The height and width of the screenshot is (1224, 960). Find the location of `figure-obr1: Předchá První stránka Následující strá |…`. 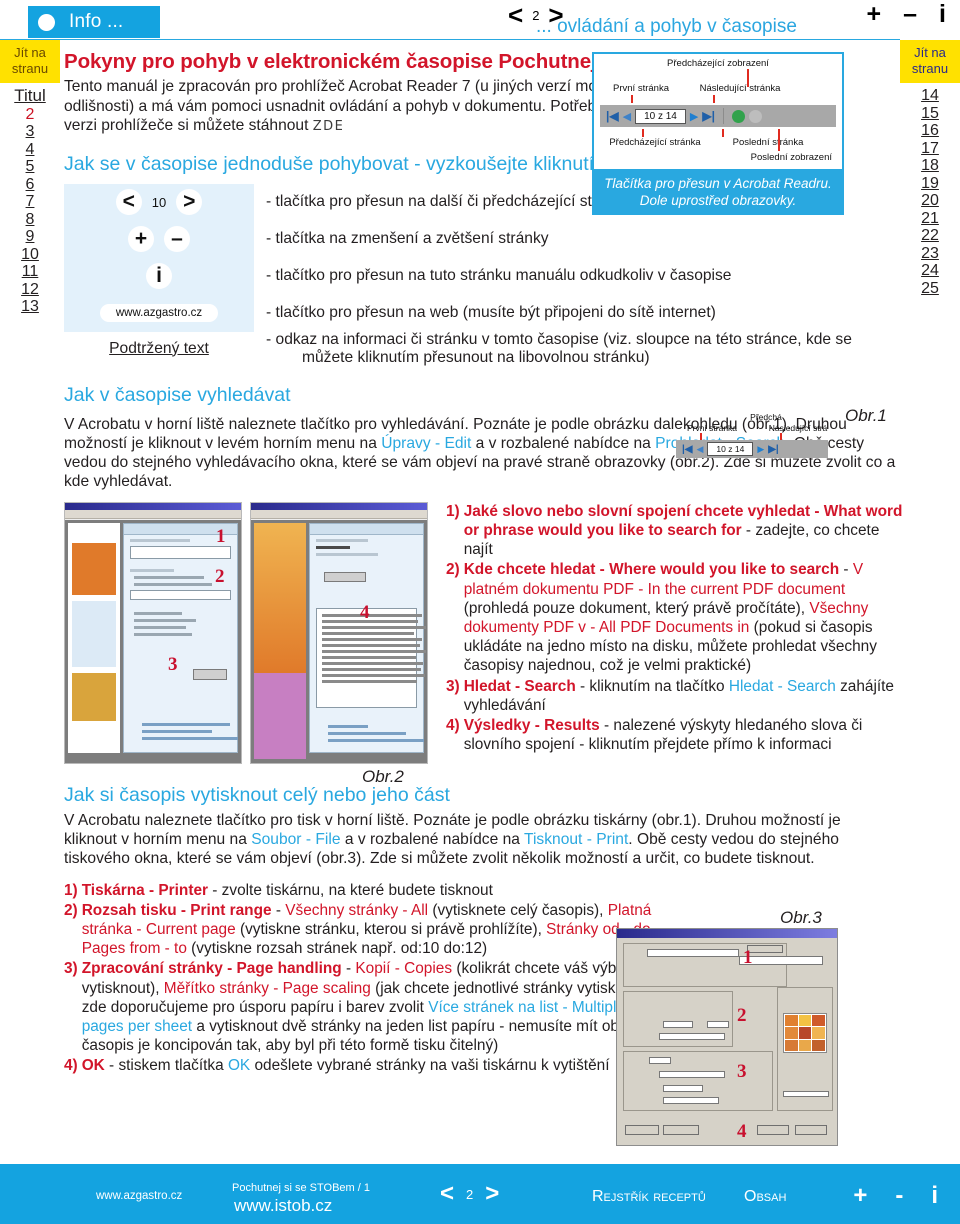

figure-obr1: Předchá První stránka Následující strá |… is located at coordinates (766, 435).